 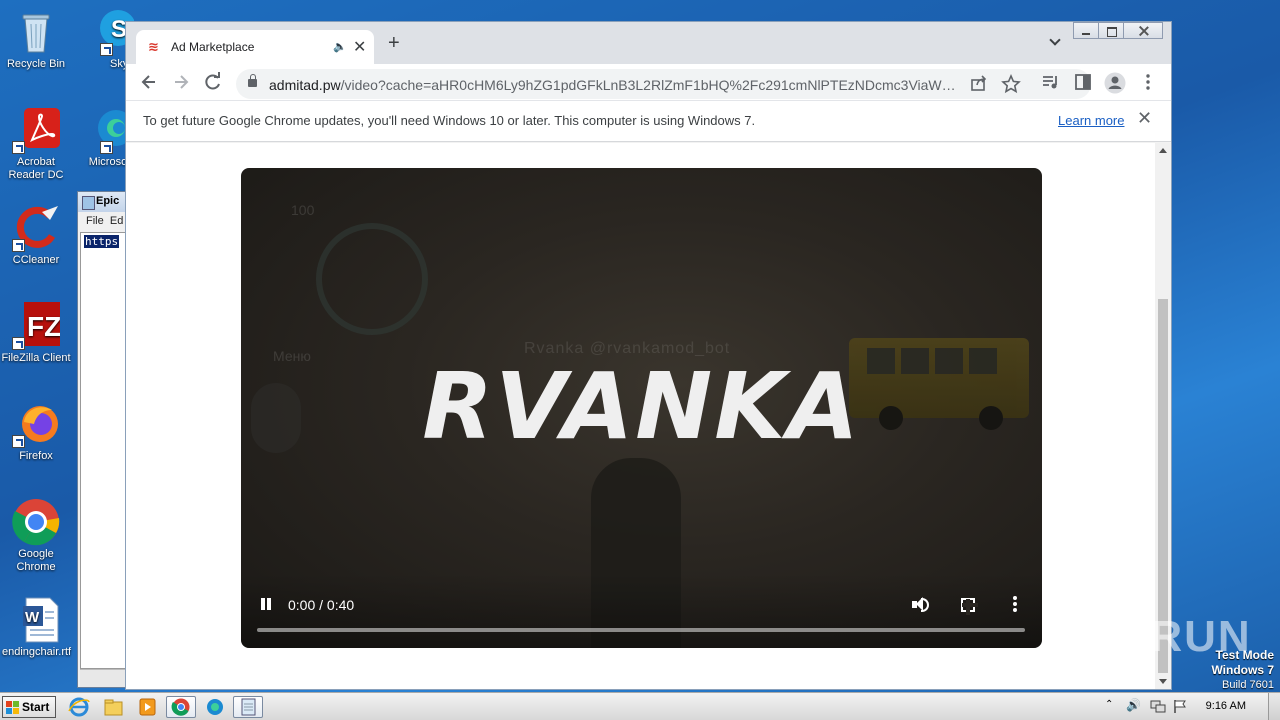 What do you see at coordinates (305, 85) in the screenshot?
I see `url-domain: admitad.pw` at bounding box center [305, 85].